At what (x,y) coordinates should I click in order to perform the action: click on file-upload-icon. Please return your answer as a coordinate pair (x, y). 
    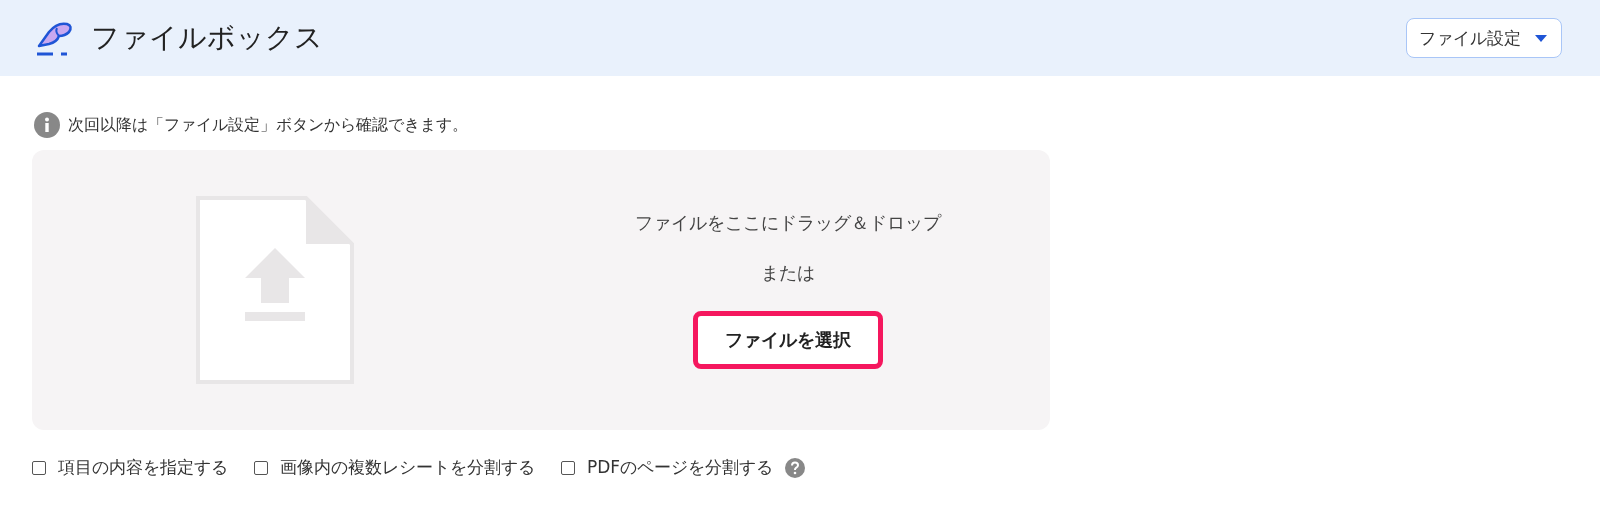
    Looking at the image, I should click on (275, 290).